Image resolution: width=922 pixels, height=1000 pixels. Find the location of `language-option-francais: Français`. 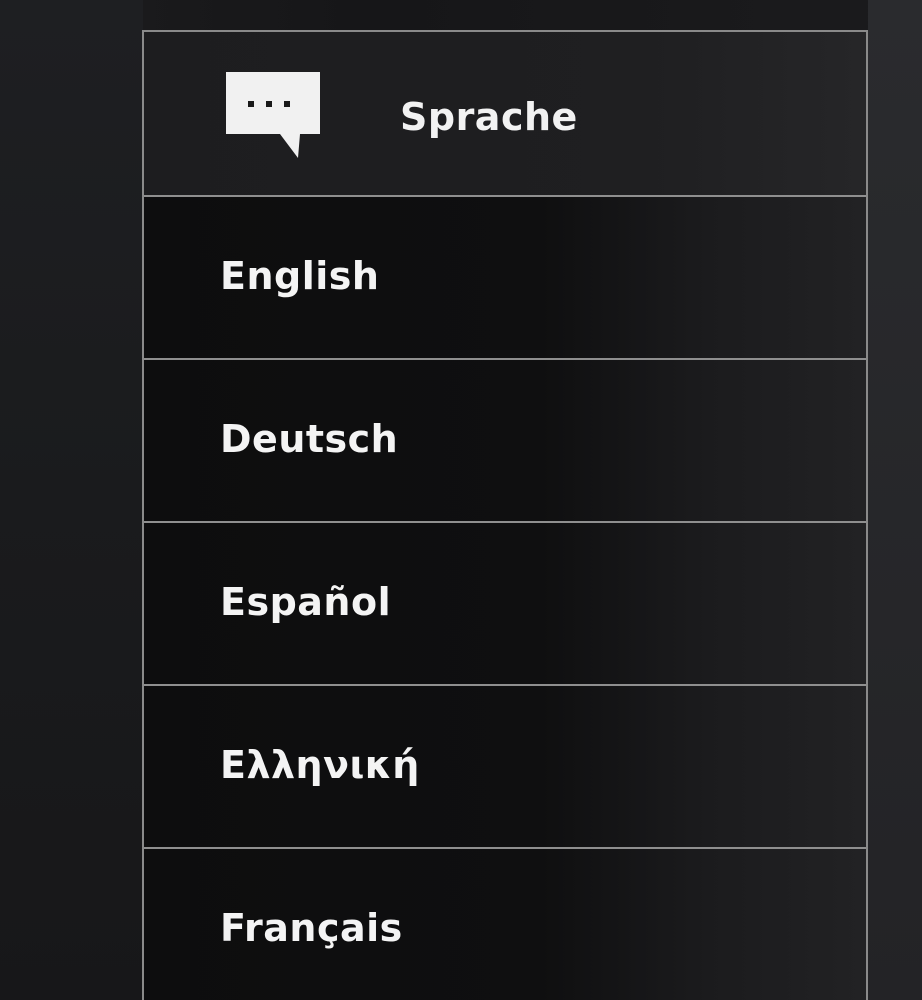

language-option-francais: Français is located at coordinates (505, 924).